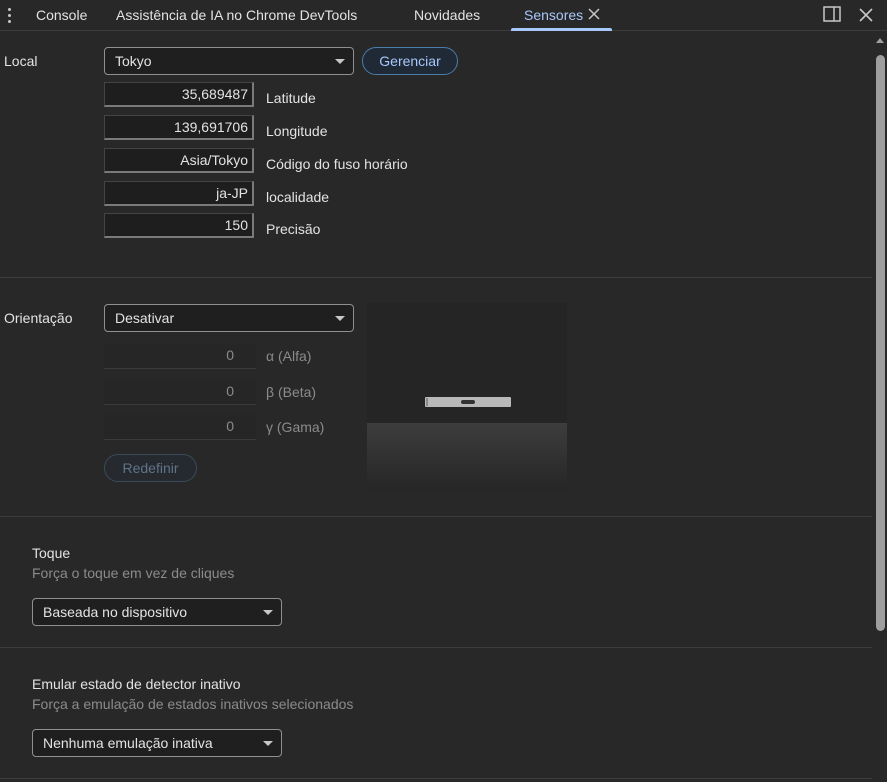  Describe the element at coordinates (38, 318) in the screenshot. I see `orientation-label: Orientação` at that location.